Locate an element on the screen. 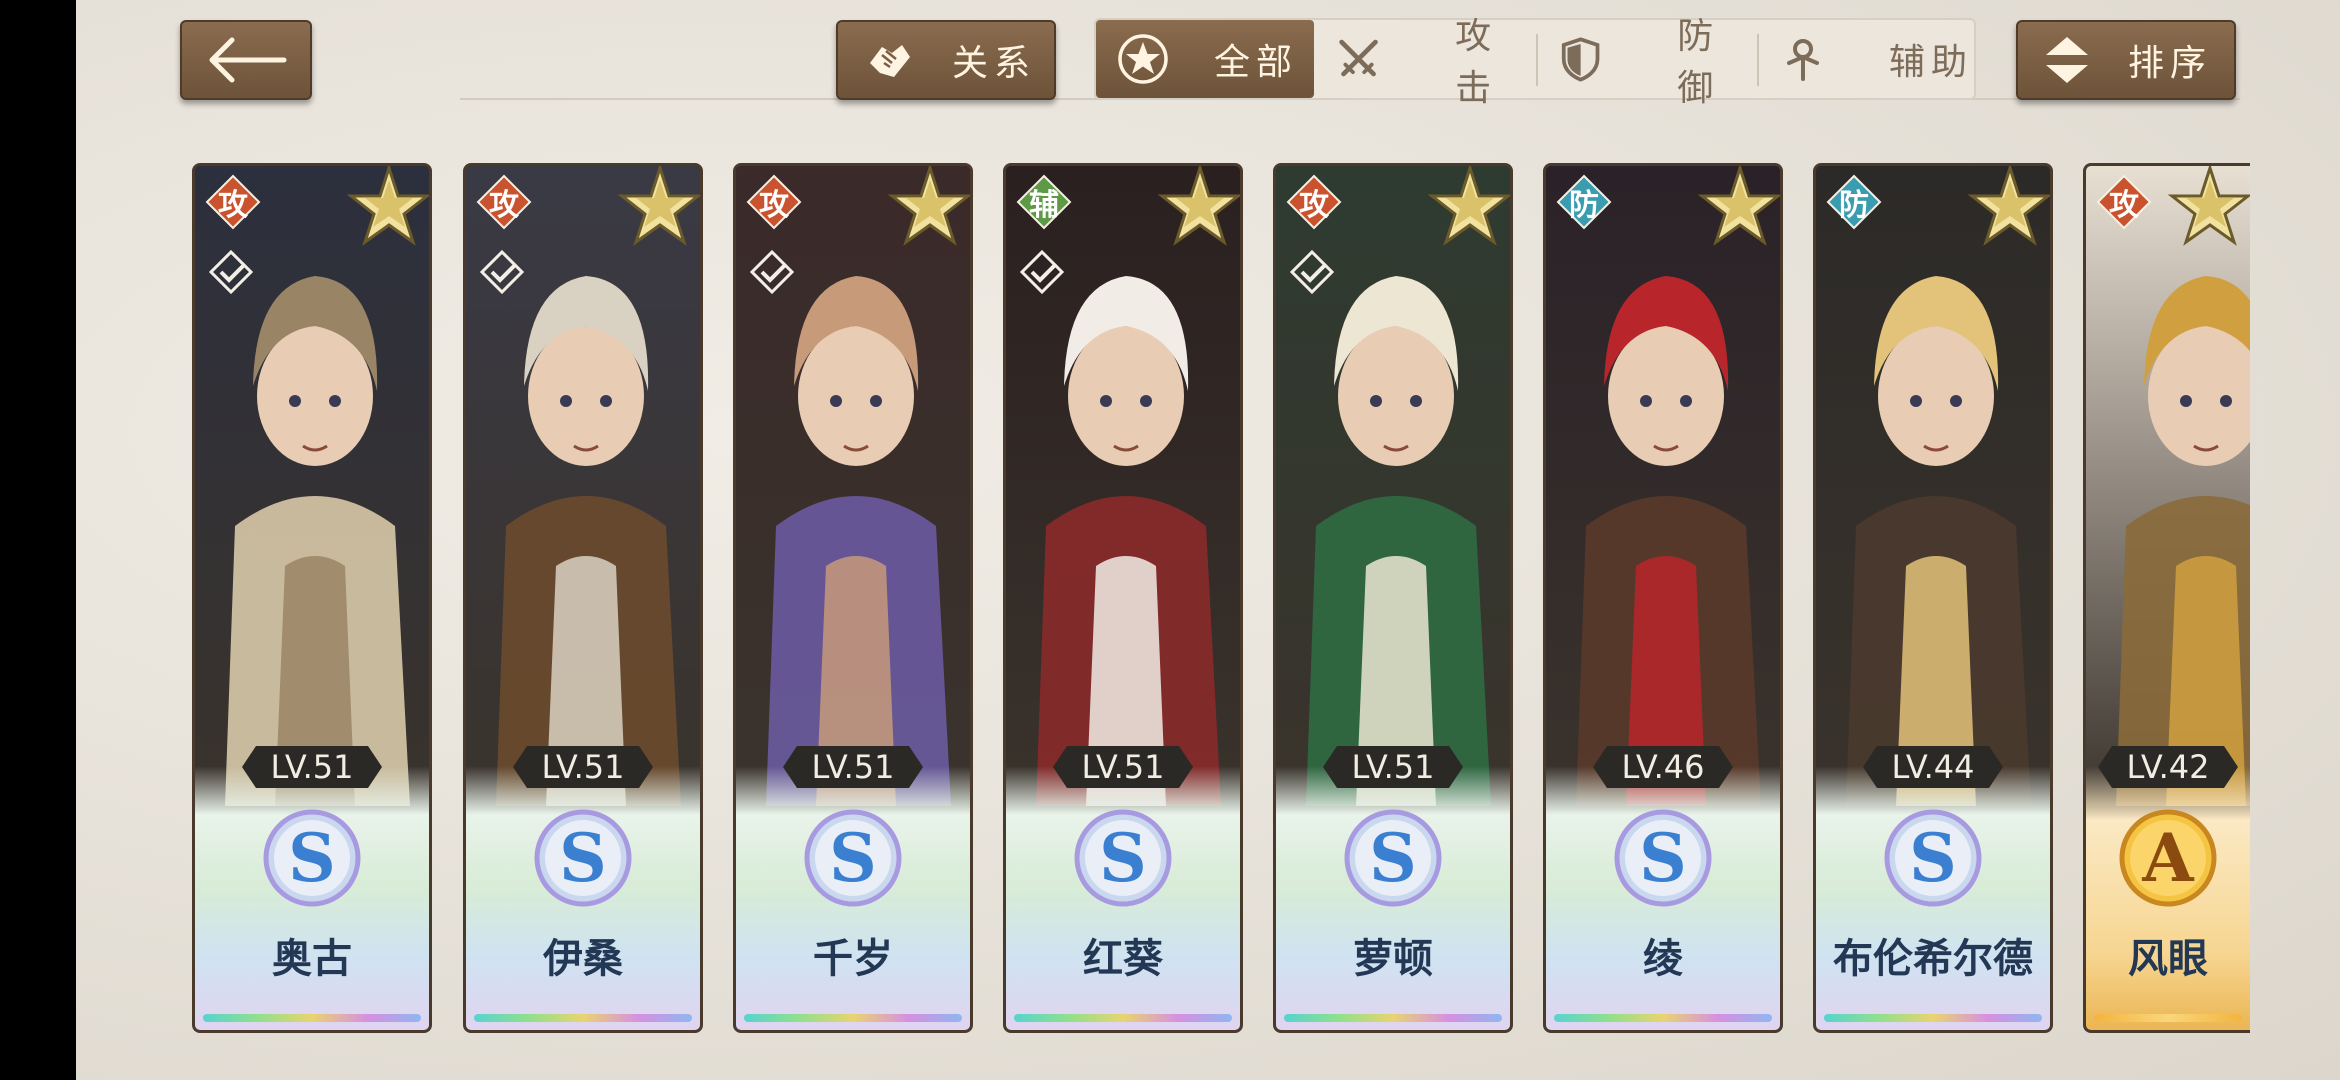 This screenshot has height=1080, width=2340. left-black-bar is located at coordinates (38, 540).